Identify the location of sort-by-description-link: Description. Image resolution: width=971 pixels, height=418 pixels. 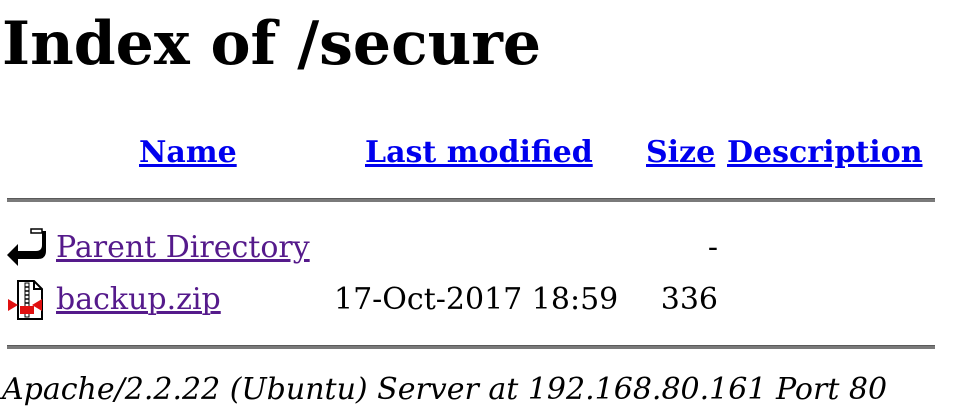
(825, 152).